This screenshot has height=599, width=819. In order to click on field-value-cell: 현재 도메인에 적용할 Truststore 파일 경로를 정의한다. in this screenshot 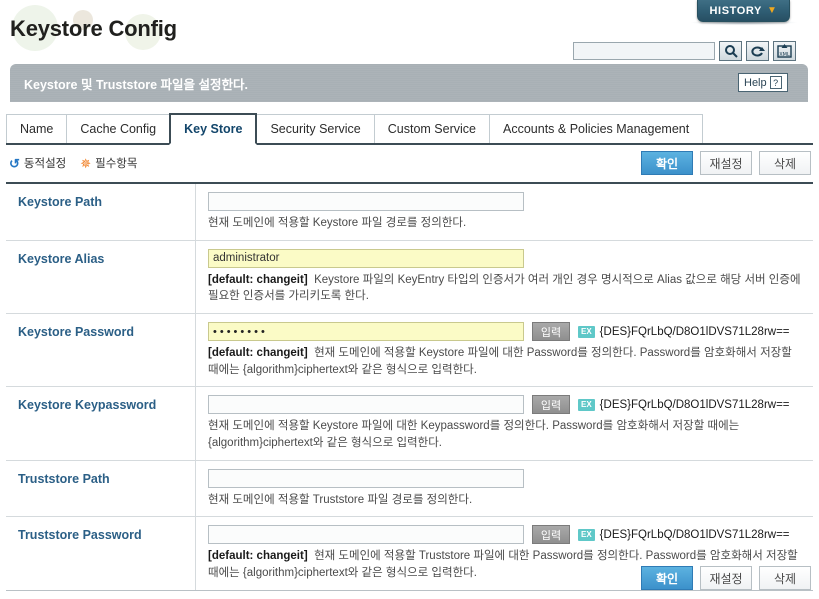, I will do `click(504, 489)`.